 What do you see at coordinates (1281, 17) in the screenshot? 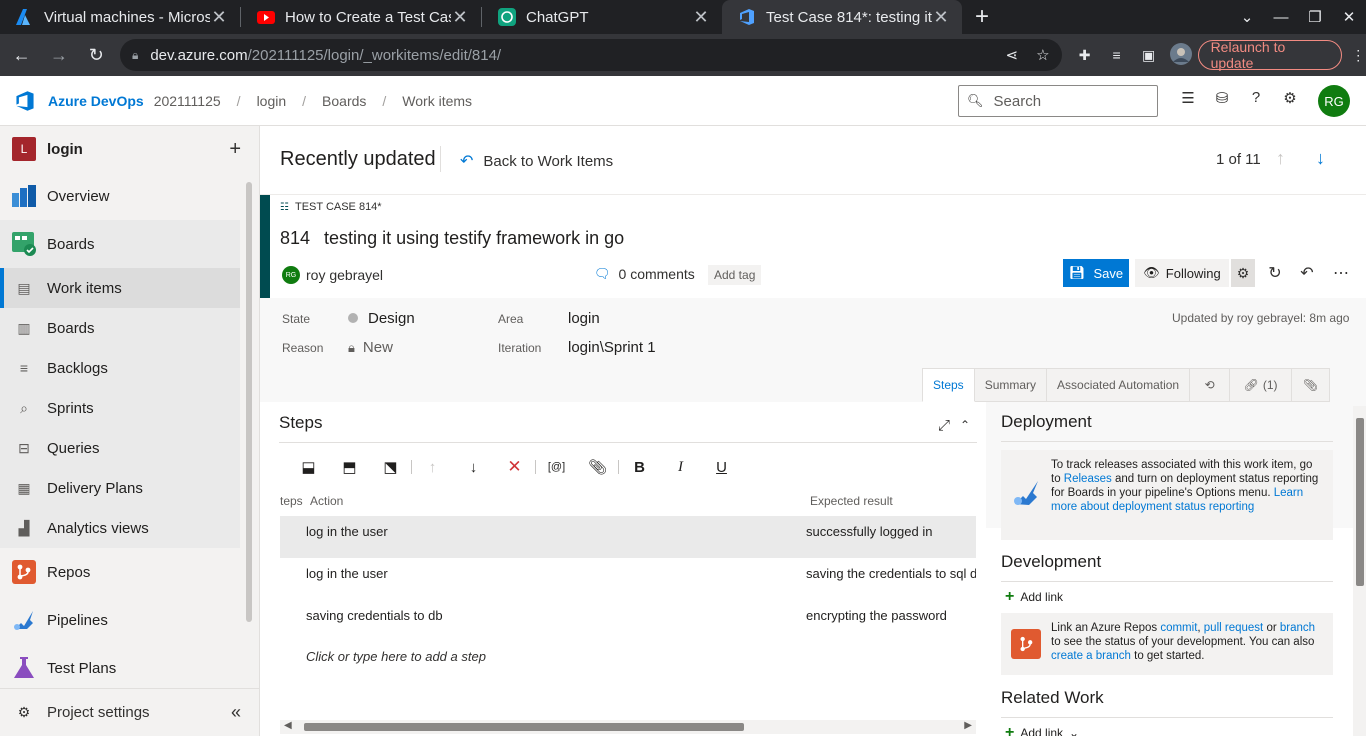
I see `minimize-icon: —` at bounding box center [1281, 17].